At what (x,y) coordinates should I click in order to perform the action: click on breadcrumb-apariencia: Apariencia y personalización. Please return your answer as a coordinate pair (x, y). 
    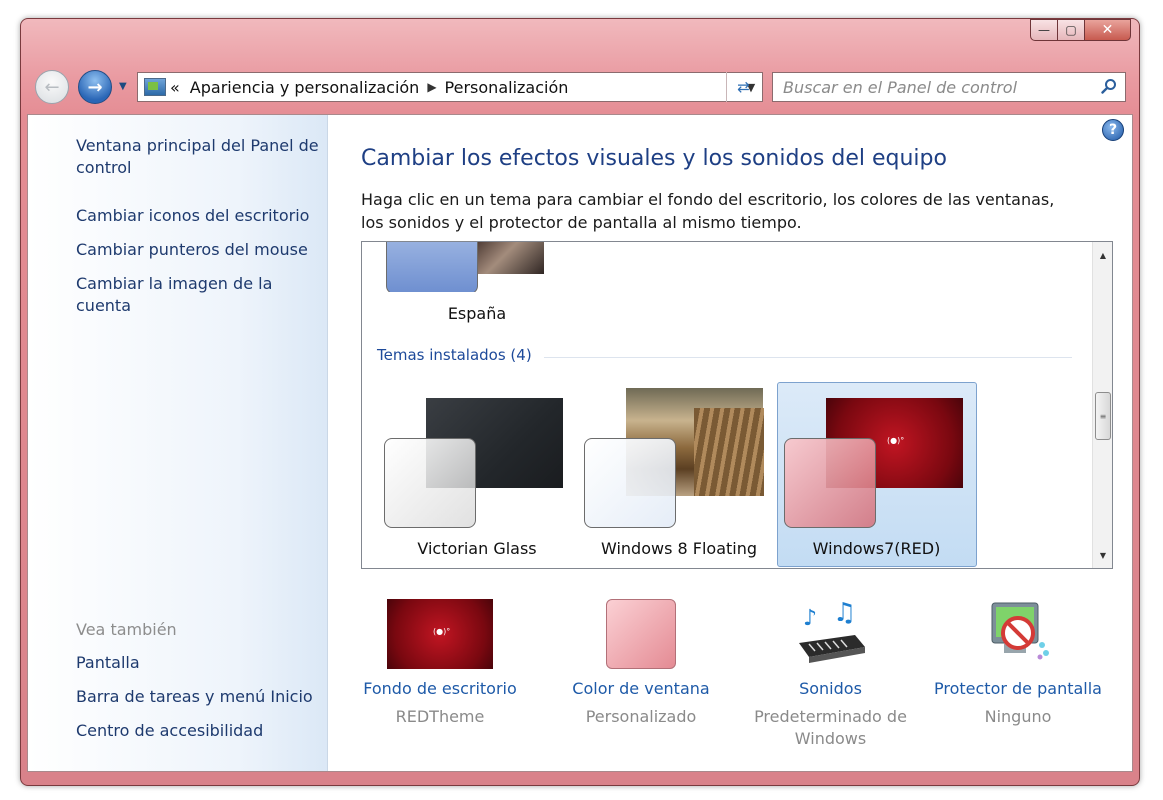
    Looking at the image, I should click on (305, 87).